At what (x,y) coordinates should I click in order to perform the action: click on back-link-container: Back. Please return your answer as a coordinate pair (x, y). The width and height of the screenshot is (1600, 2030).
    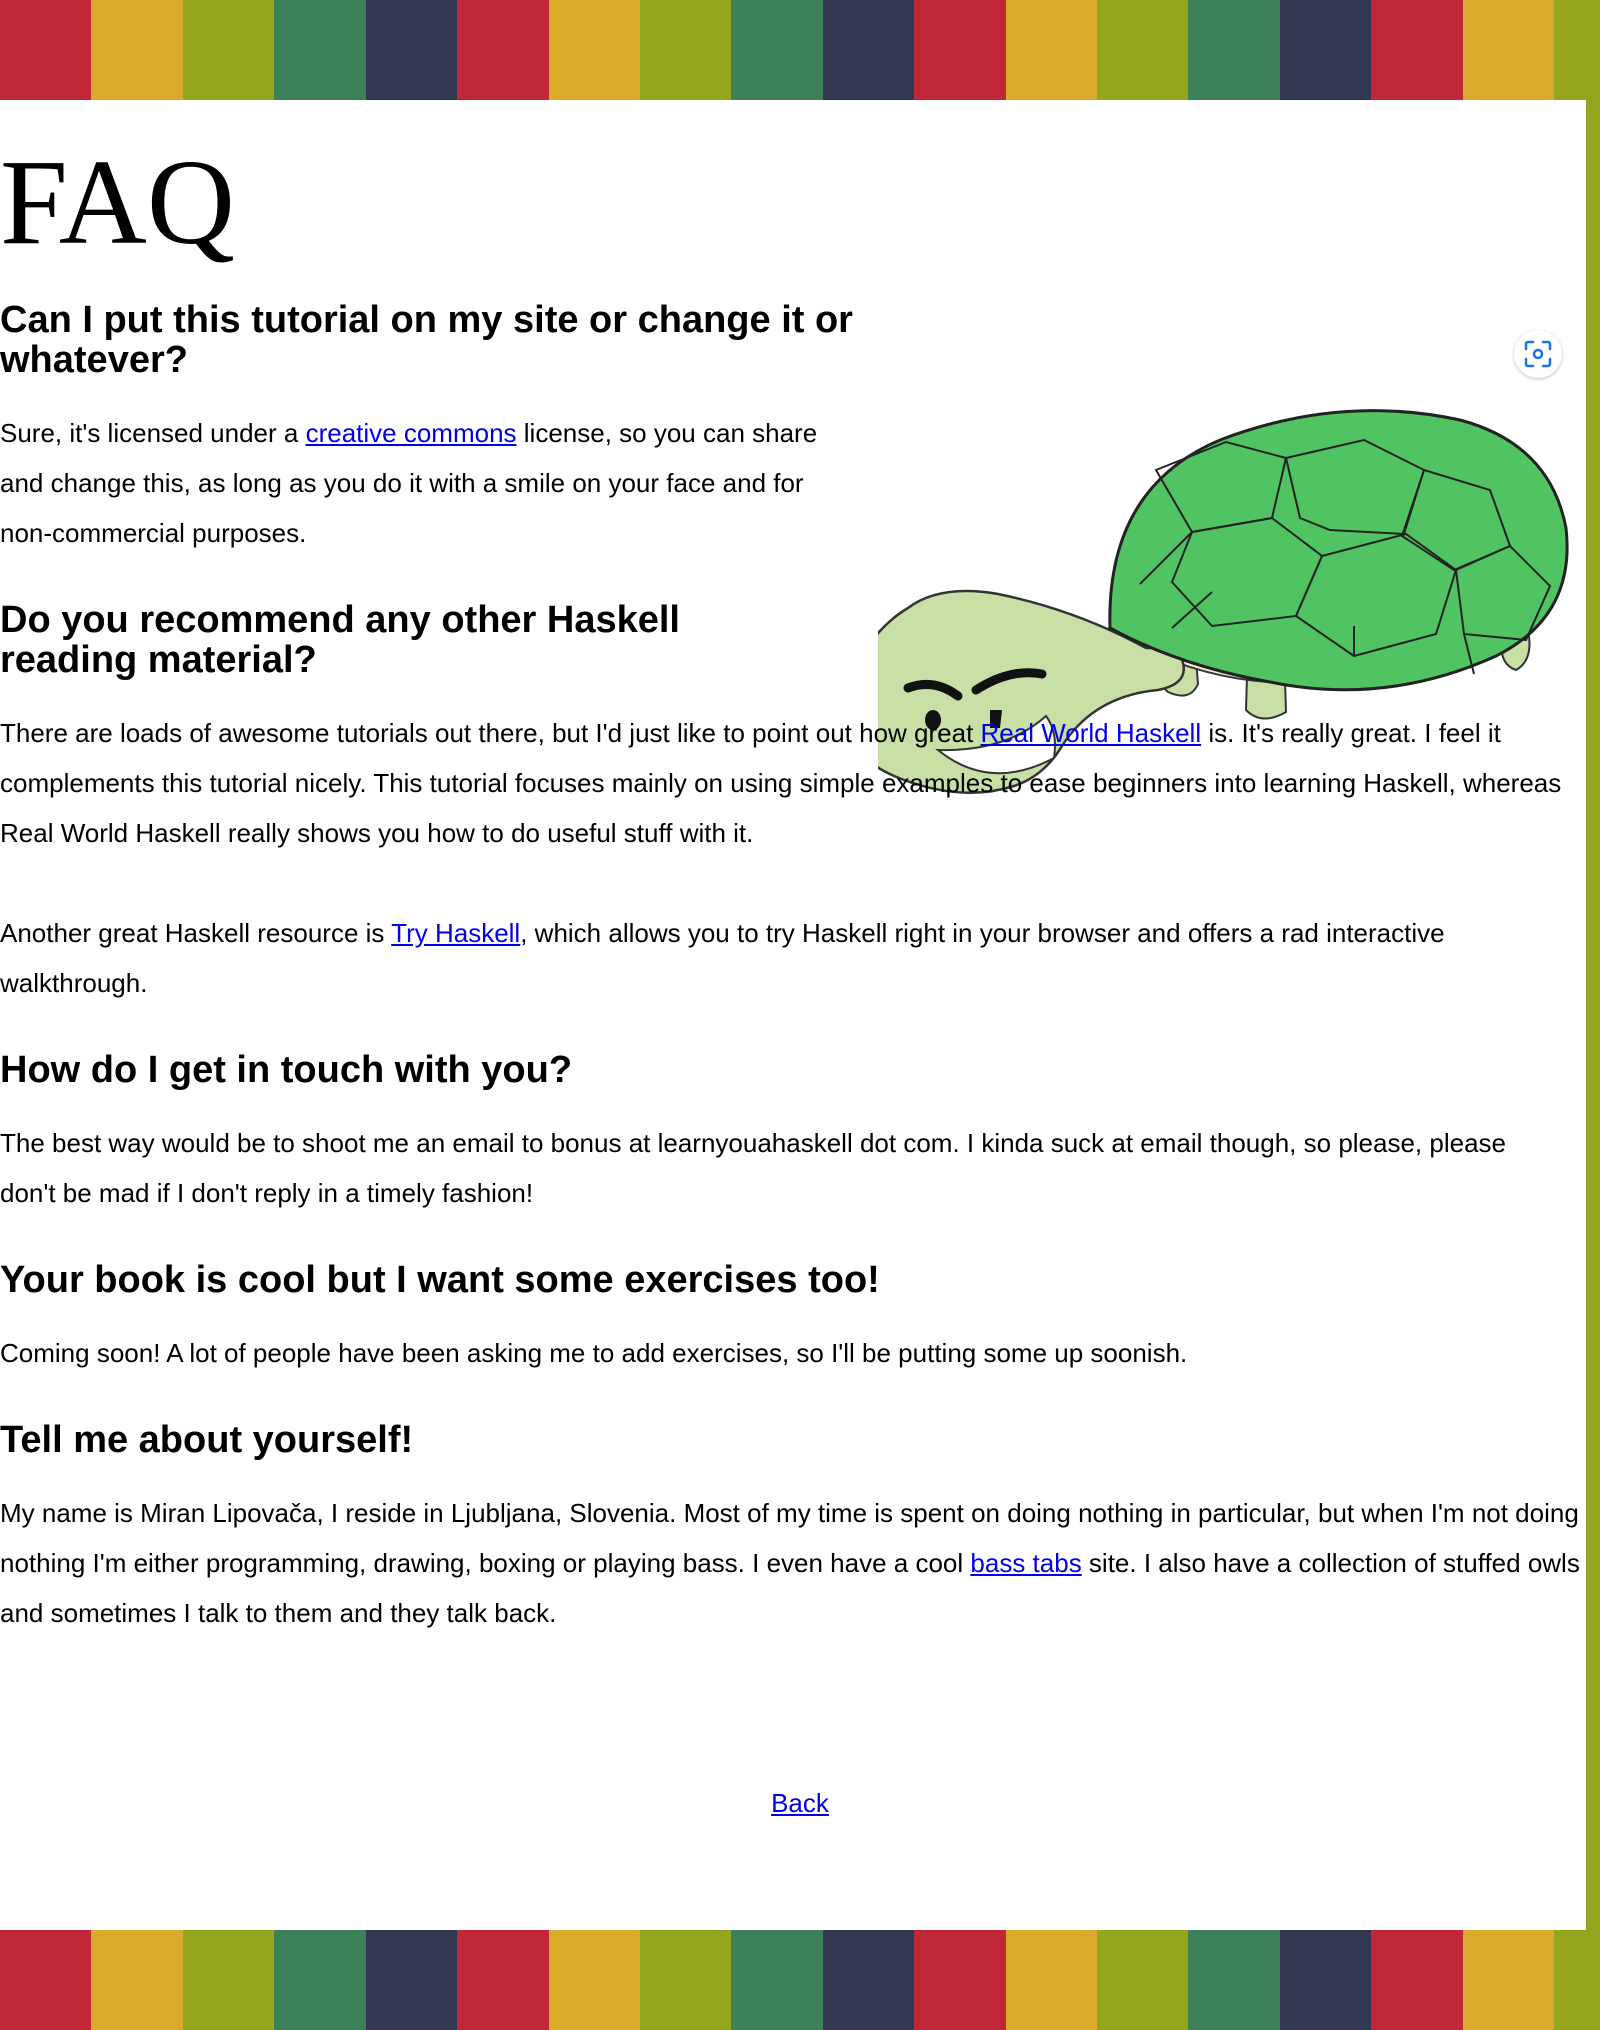
    Looking at the image, I should click on (793, 1803).